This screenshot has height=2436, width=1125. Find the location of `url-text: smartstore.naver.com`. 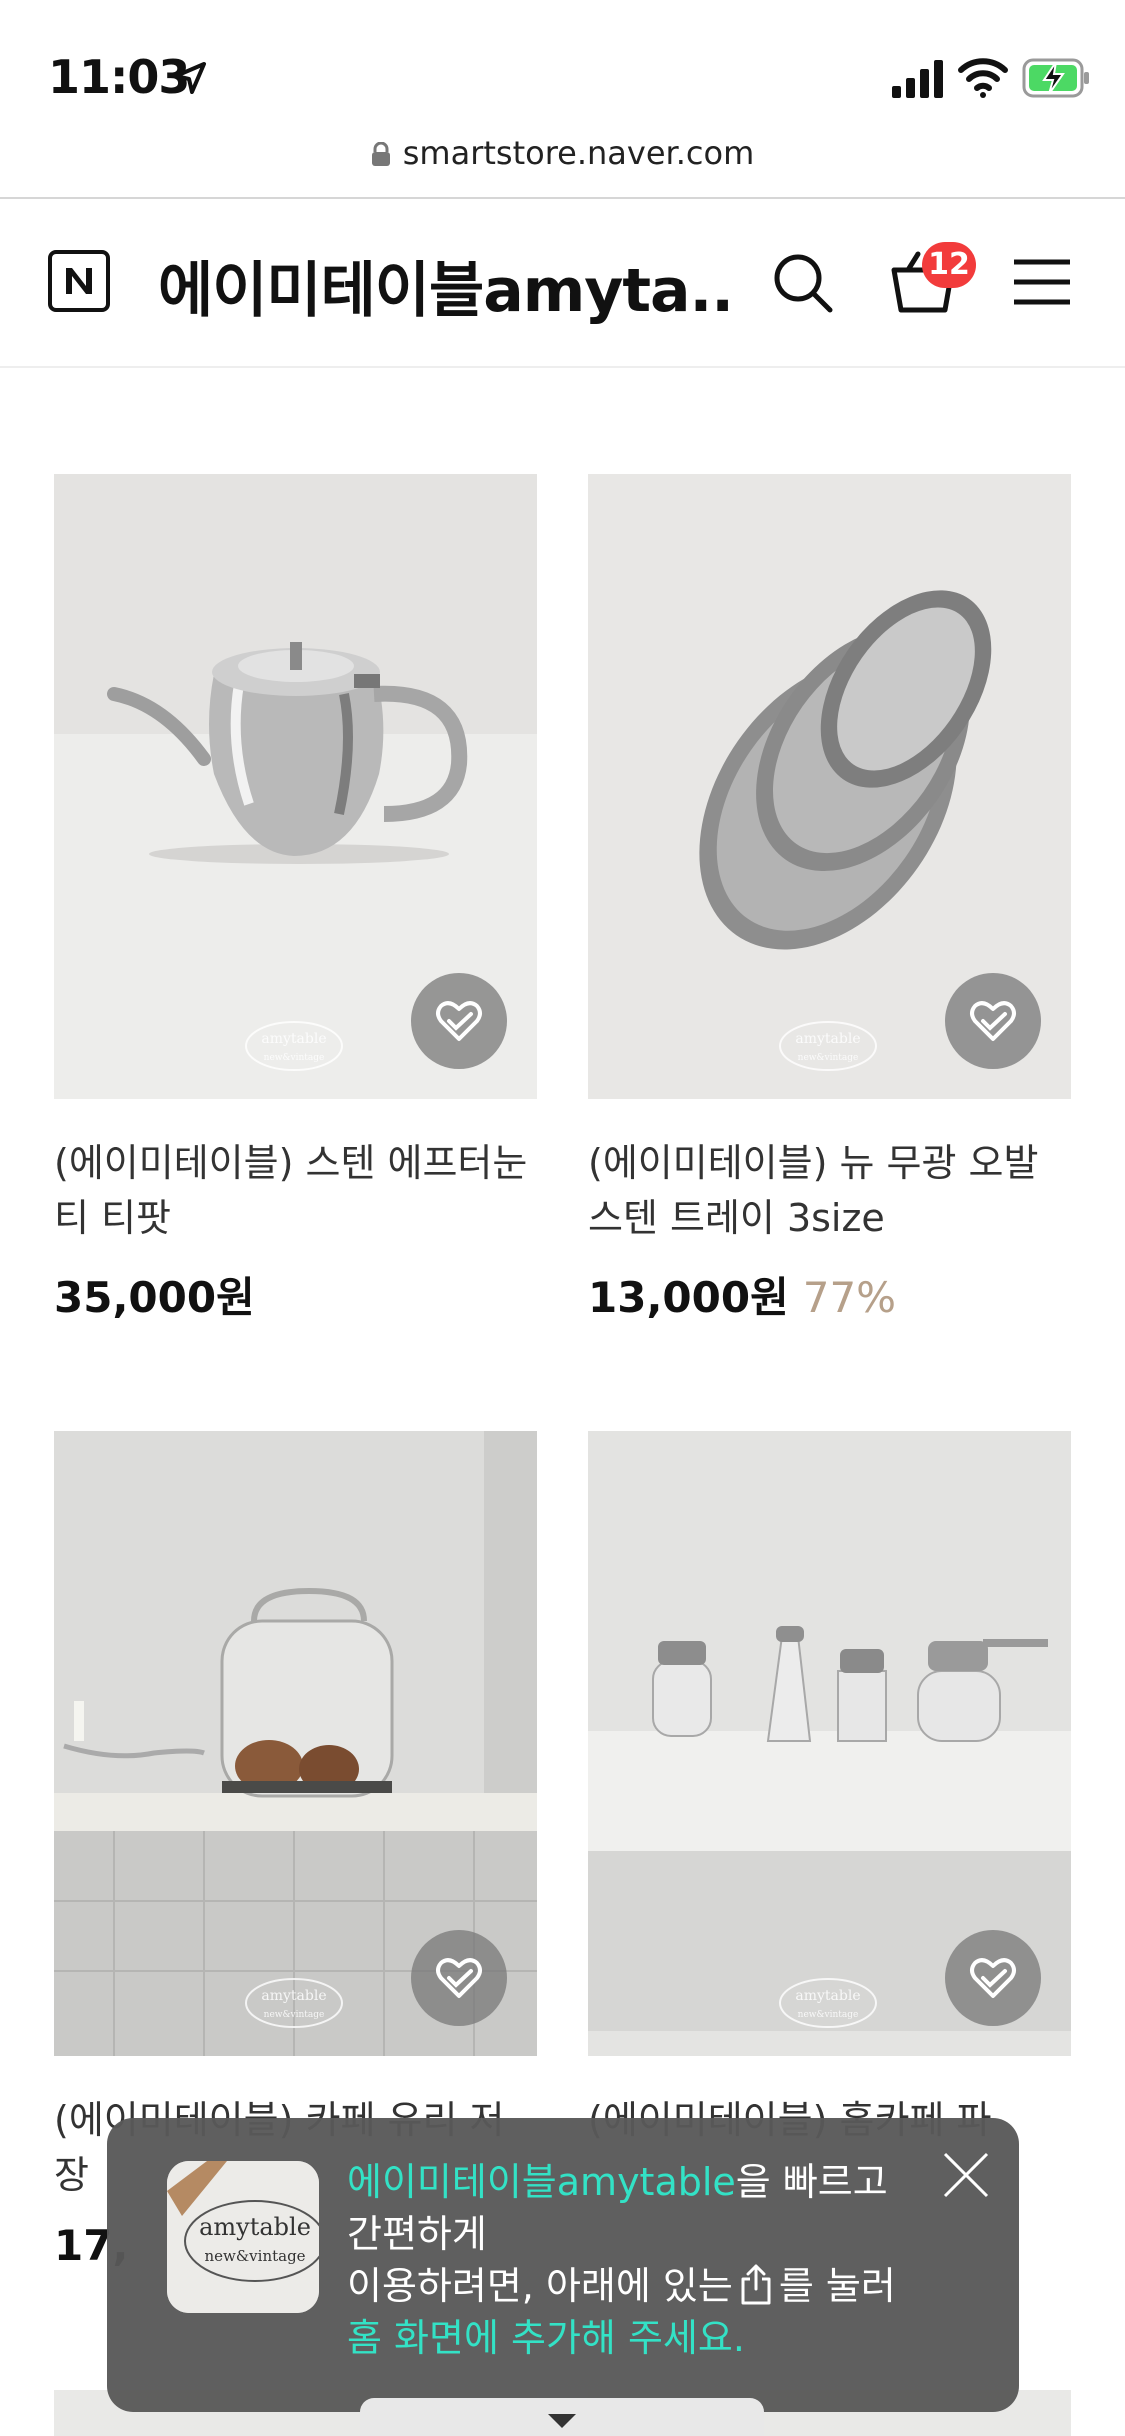

url-text: smartstore.naver.com is located at coordinates (578, 153).